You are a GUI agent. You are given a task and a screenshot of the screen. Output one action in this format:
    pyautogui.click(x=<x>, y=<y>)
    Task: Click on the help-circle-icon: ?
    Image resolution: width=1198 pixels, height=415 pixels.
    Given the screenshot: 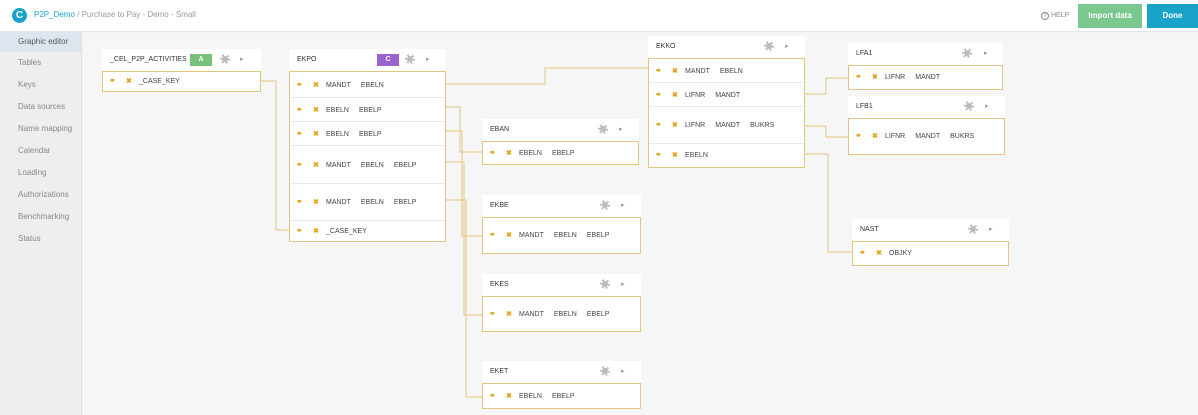 What is the action you would take?
    pyautogui.click(x=1045, y=16)
    